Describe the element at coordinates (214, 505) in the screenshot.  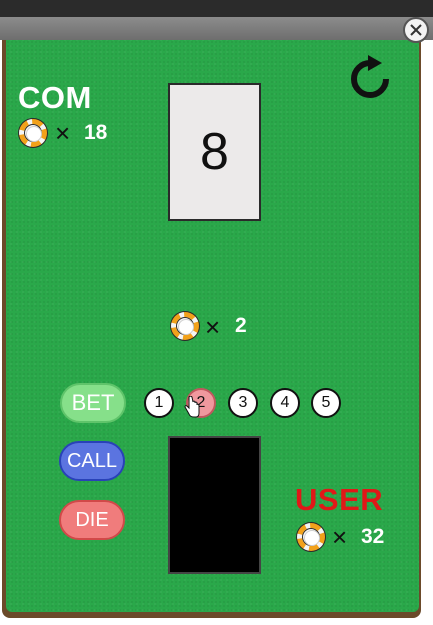
I see `user-card` at that location.